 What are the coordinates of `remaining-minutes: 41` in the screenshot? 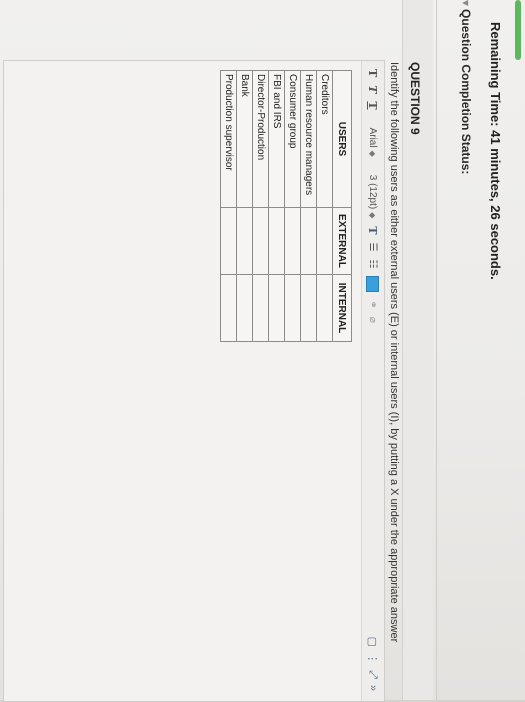 It's located at (495, 137).